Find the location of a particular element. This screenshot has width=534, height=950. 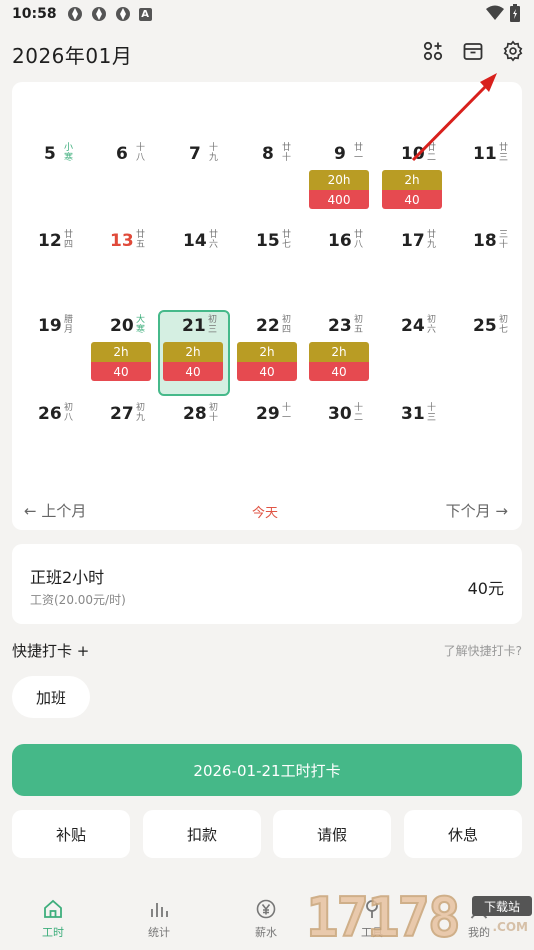

calendar-day: 6 十八 is located at coordinates (124, 183).